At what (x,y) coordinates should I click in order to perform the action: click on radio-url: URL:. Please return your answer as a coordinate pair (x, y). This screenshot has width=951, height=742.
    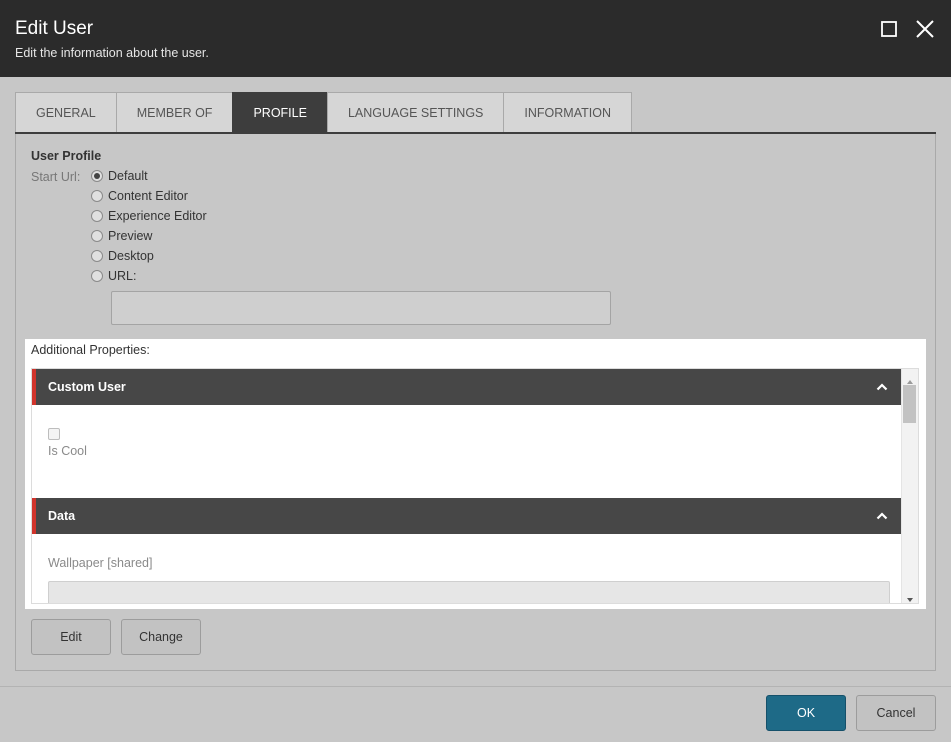
    Looking at the image, I should click on (113, 276).